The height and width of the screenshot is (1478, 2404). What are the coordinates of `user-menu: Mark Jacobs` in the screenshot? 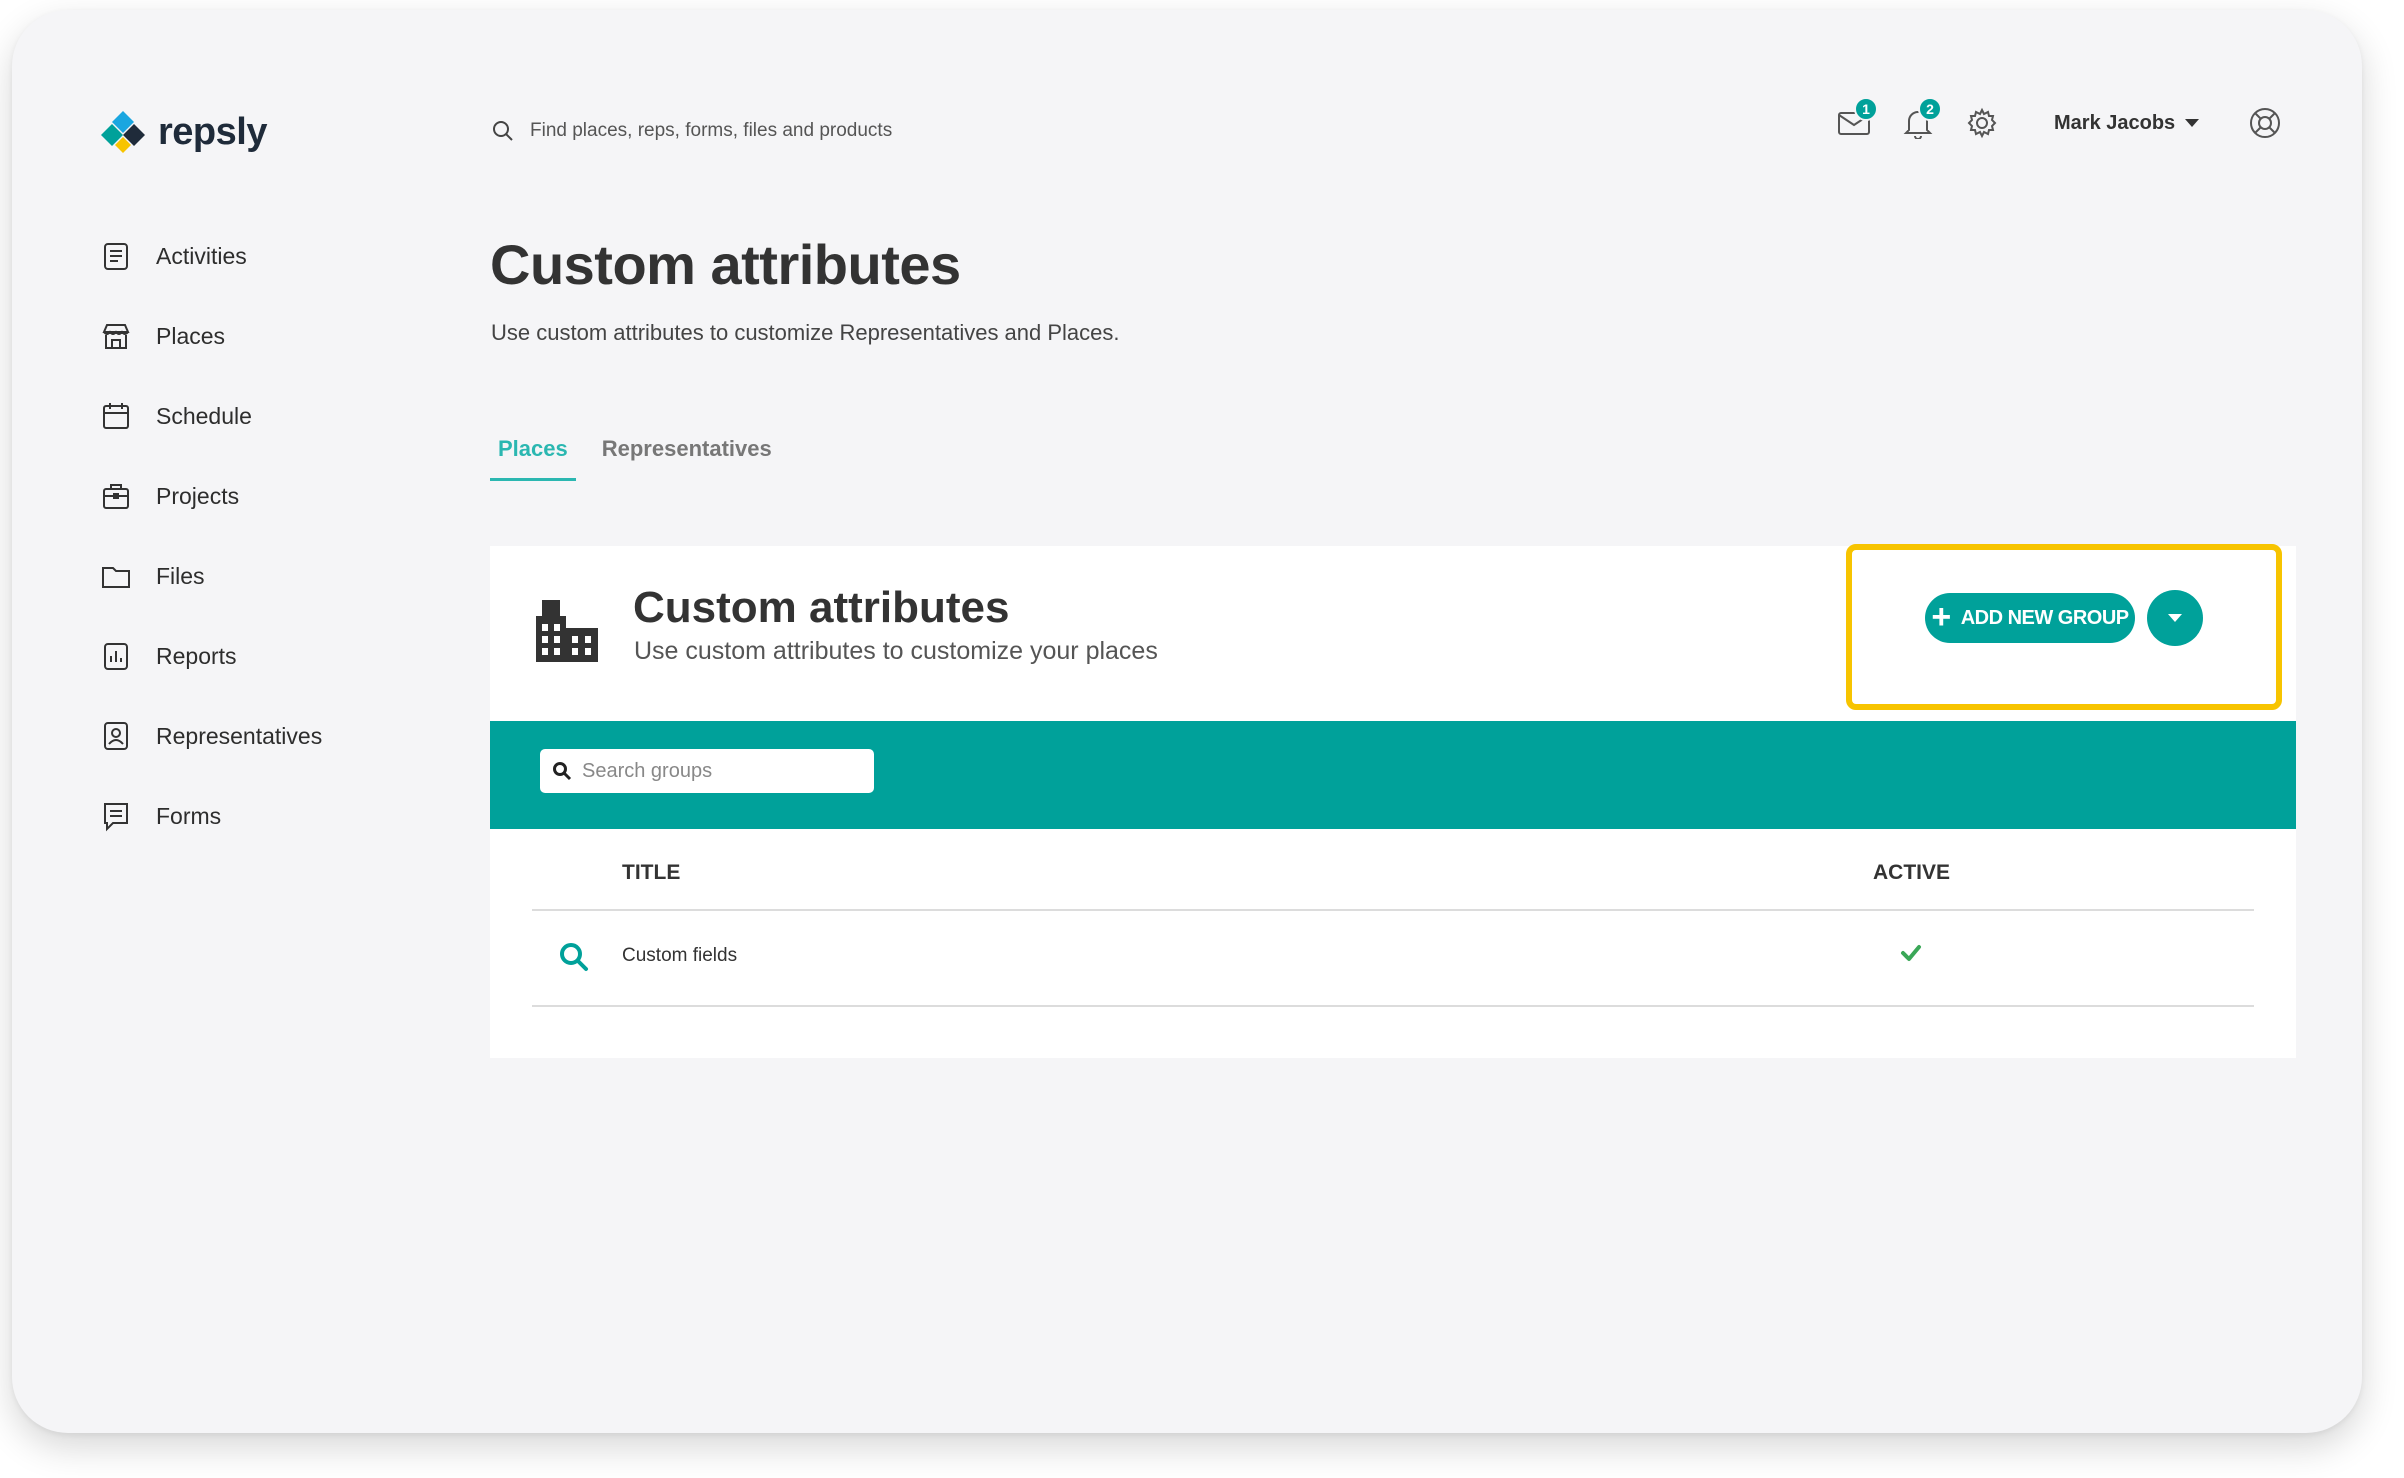 It's located at (2127, 123).